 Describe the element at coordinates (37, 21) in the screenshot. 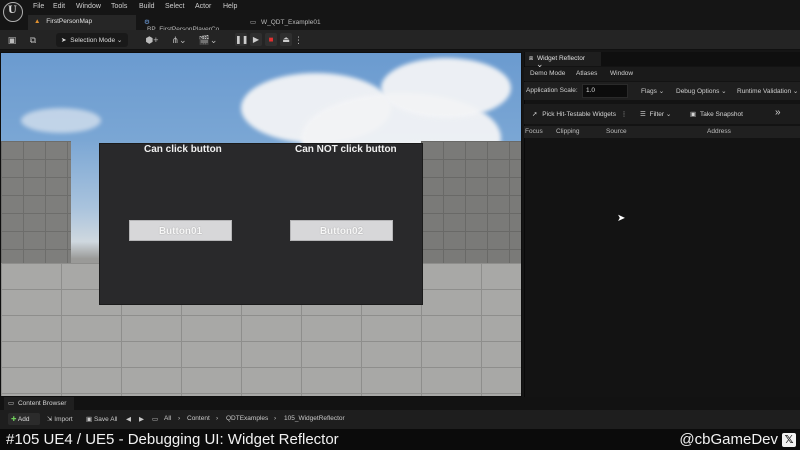

I see `level-icon: ▲` at that location.